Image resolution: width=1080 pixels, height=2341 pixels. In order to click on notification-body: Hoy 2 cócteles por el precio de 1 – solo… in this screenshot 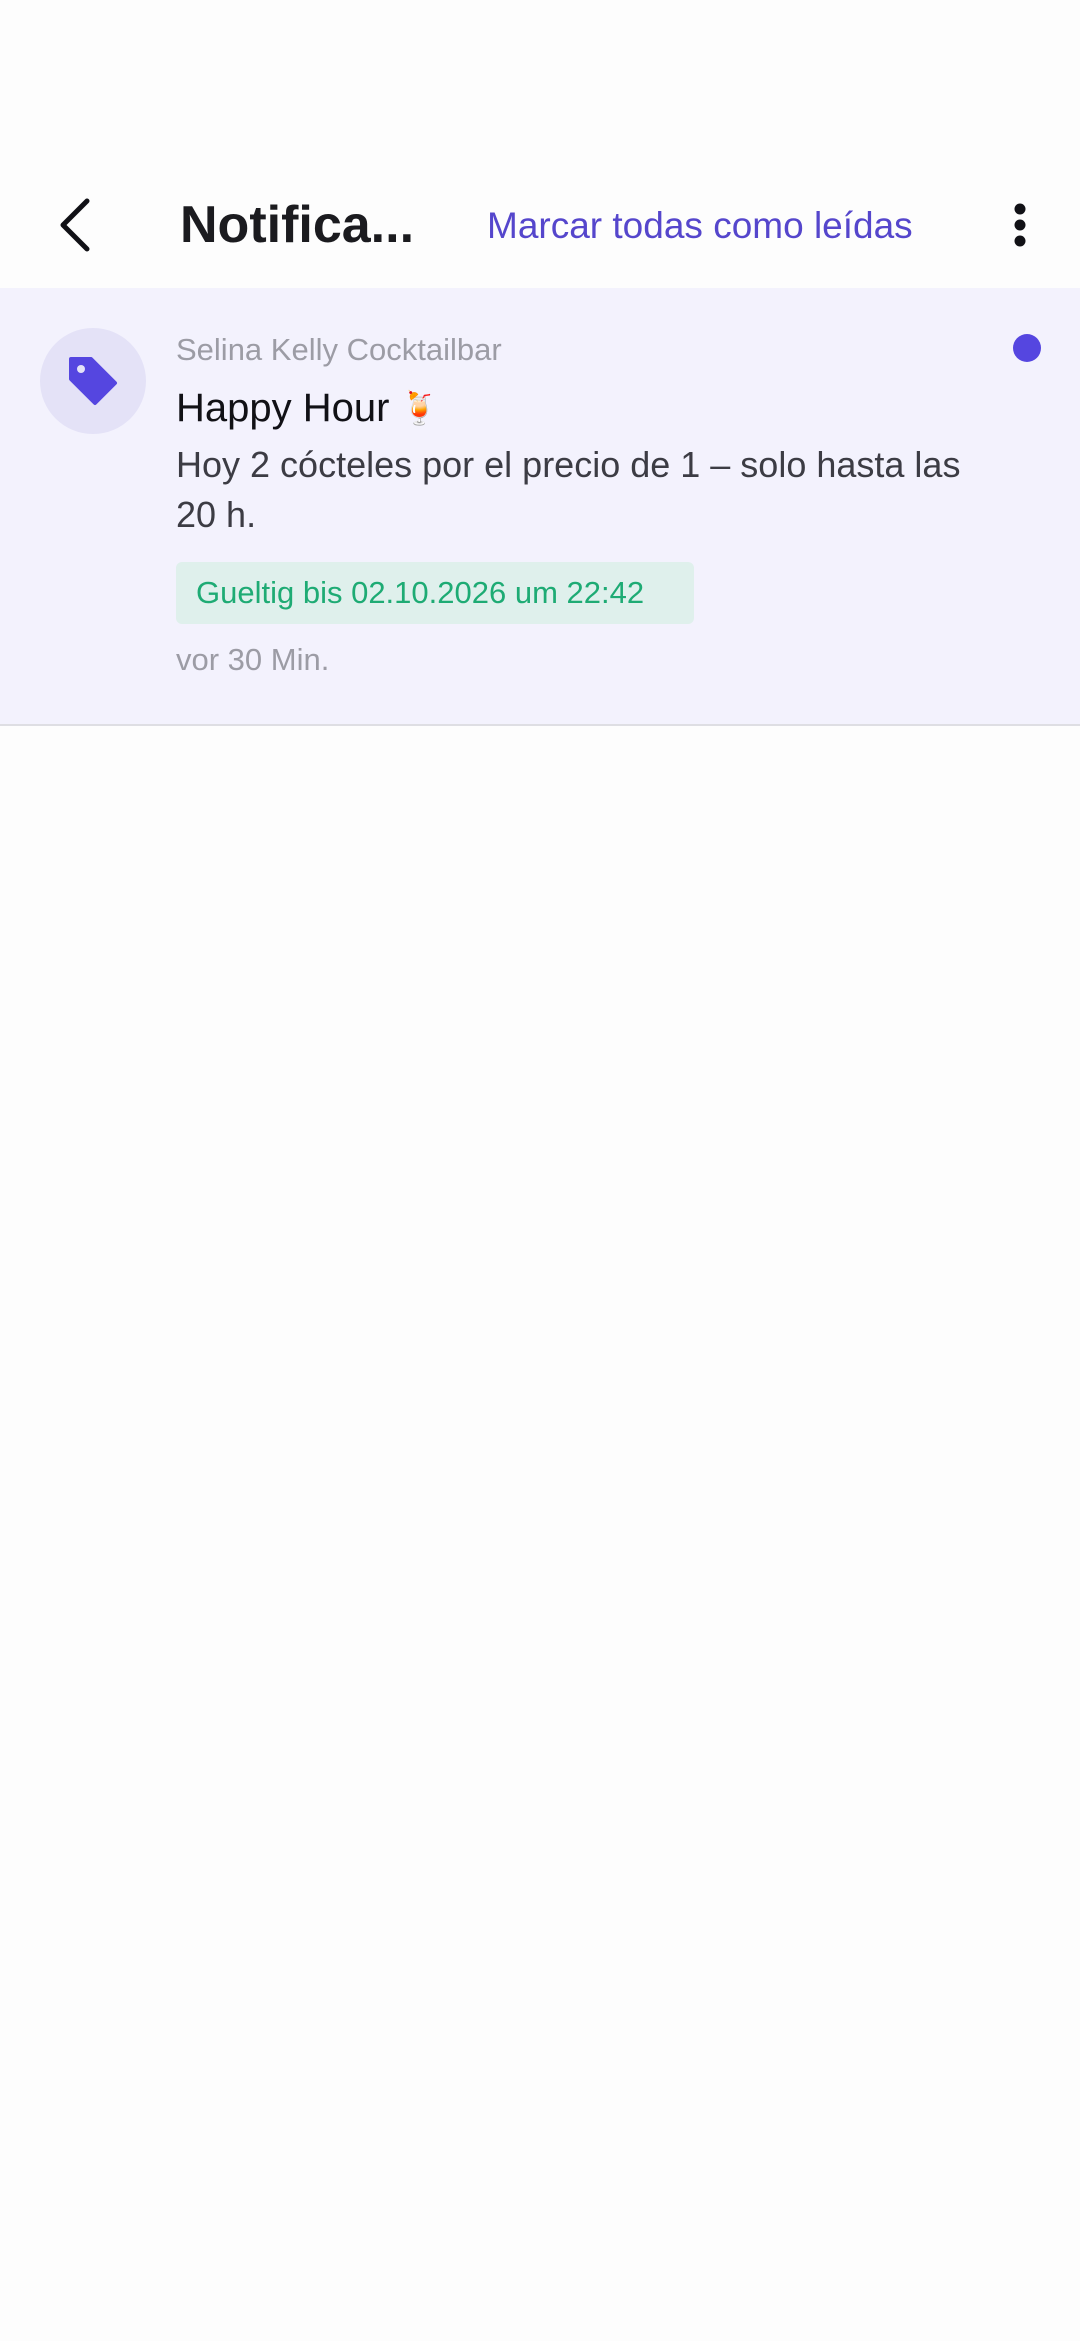, I will do `click(568, 489)`.